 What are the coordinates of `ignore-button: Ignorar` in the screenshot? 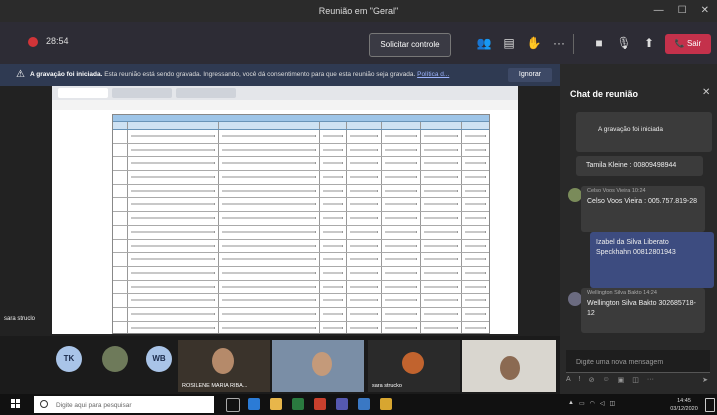 It's located at (530, 75).